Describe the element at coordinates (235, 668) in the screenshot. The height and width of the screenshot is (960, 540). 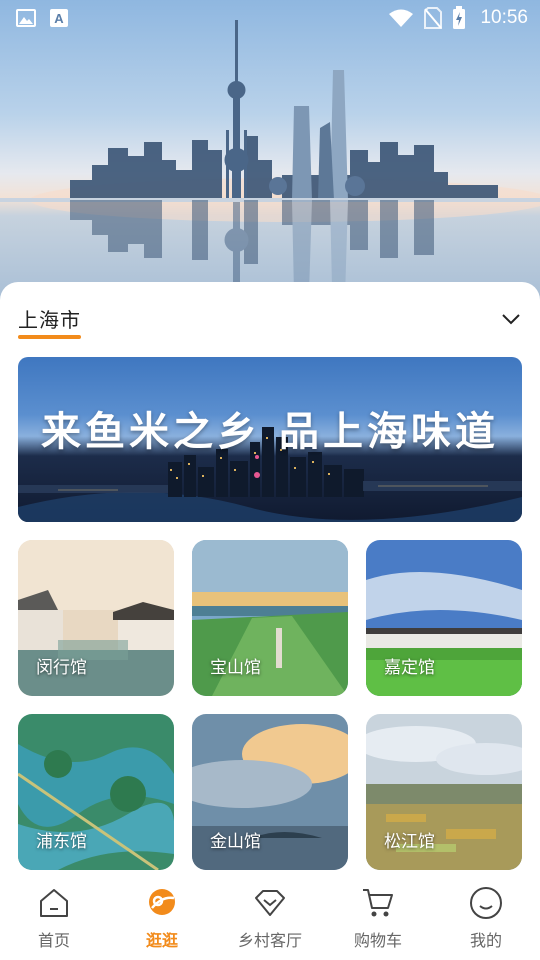
I see `pavilion-label: 宝山馆` at that location.